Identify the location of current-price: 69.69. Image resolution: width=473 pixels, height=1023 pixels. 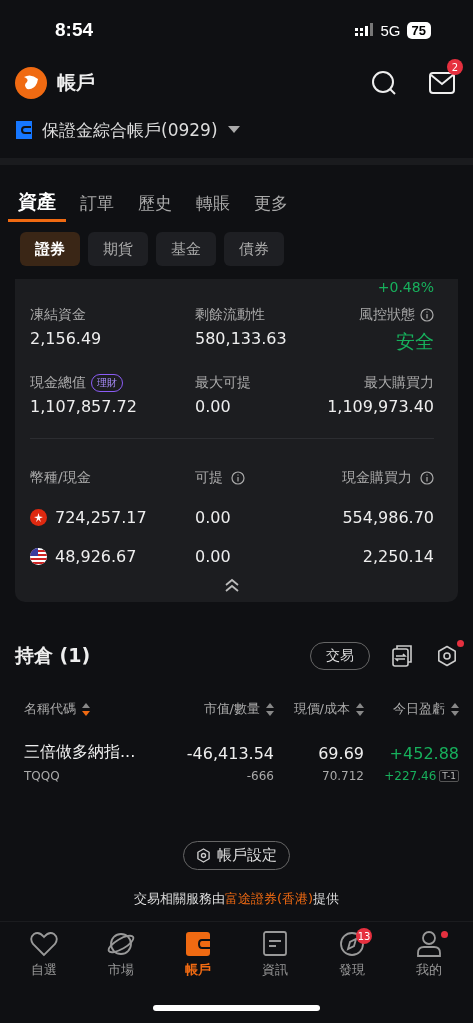
(341, 753).